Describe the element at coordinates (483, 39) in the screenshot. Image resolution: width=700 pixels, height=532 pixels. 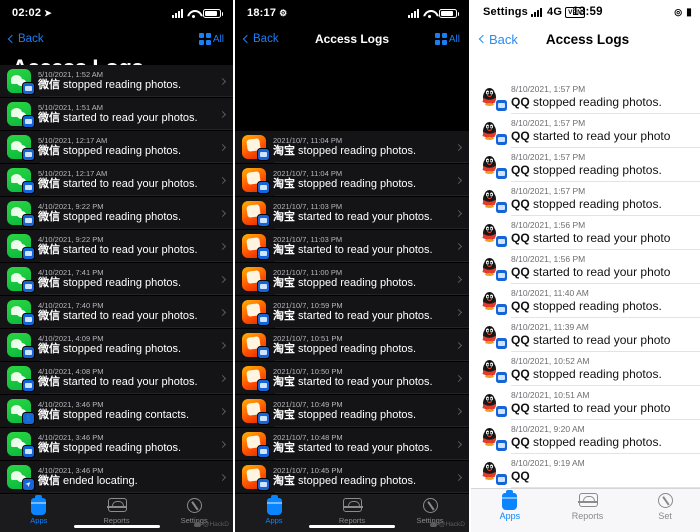
I see `chevron-left-icon` at that location.